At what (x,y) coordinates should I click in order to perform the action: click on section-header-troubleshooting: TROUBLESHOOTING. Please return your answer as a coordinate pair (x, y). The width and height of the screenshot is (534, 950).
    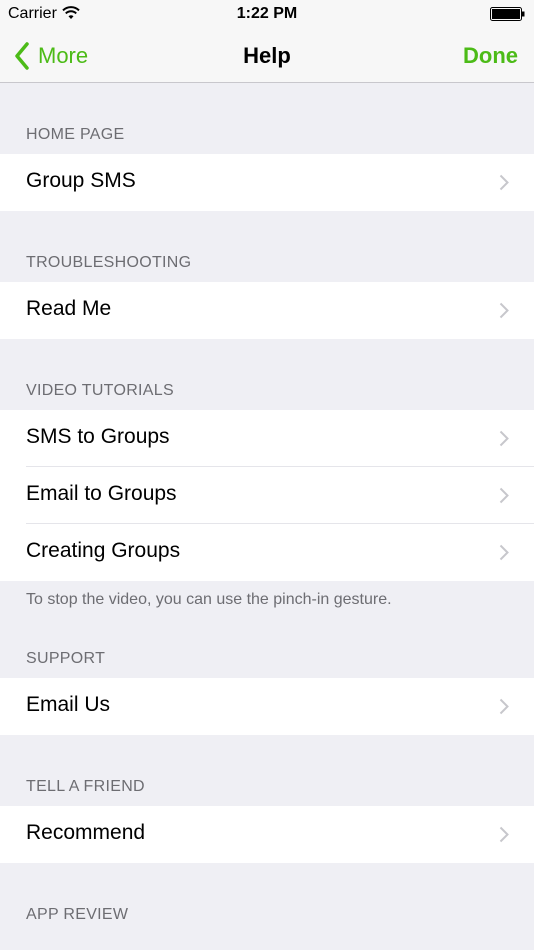
    Looking at the image, I should click on (109, 262).